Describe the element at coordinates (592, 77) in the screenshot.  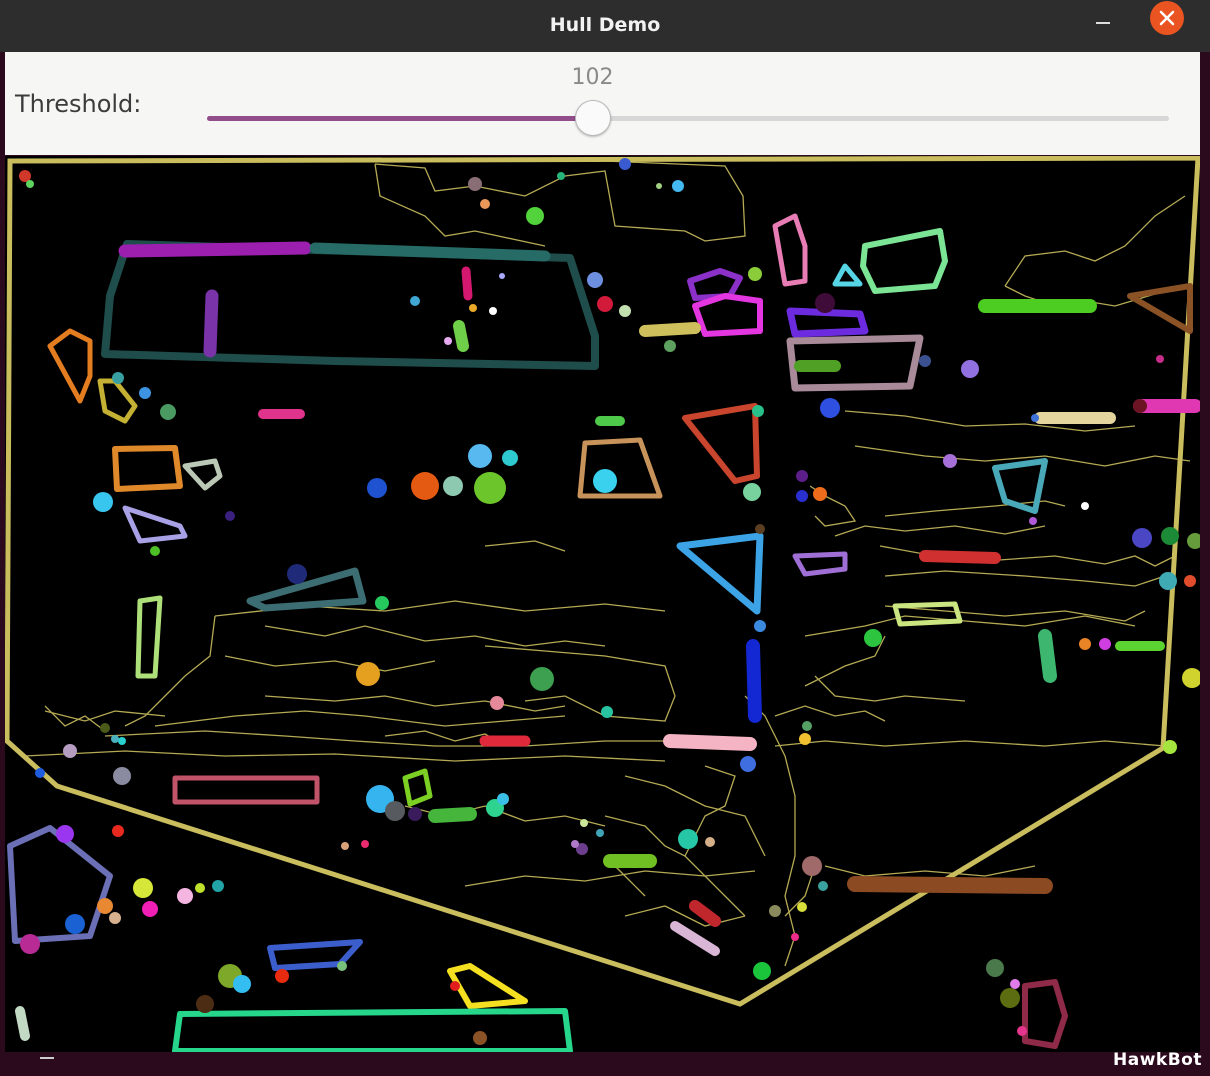
I see `threshold-value: 102` at that location.